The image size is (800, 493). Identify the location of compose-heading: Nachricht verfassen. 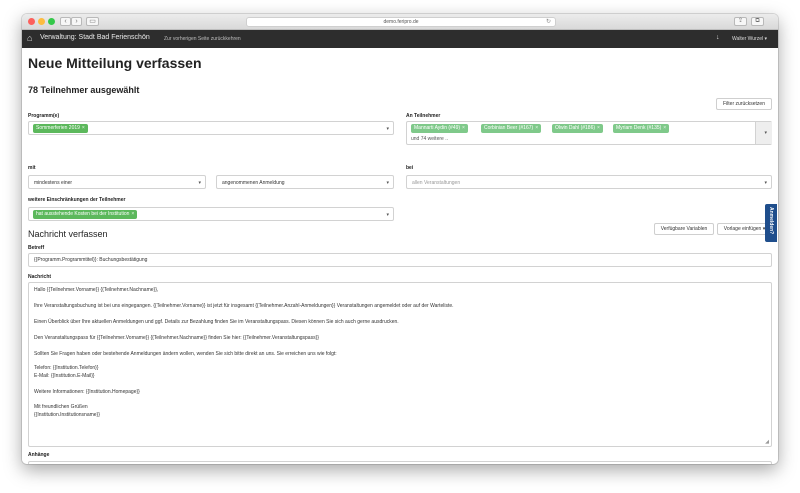
(68, 234).